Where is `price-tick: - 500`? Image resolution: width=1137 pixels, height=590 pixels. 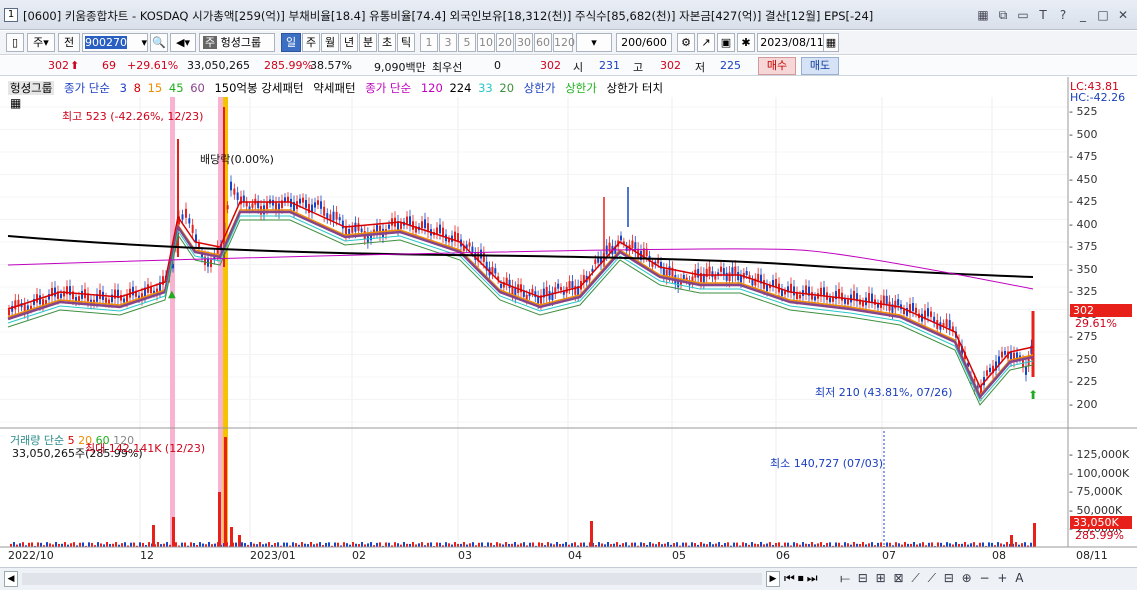 price-tick: - 500 is located at coordinates (1083, 134).